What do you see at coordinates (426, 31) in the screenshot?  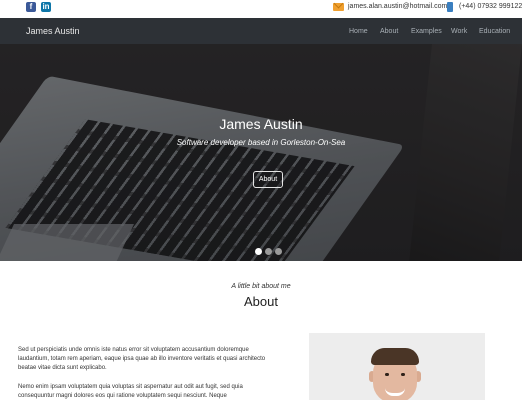 I see `nav-item-examples: Examples` at bounding box center [426, 31].